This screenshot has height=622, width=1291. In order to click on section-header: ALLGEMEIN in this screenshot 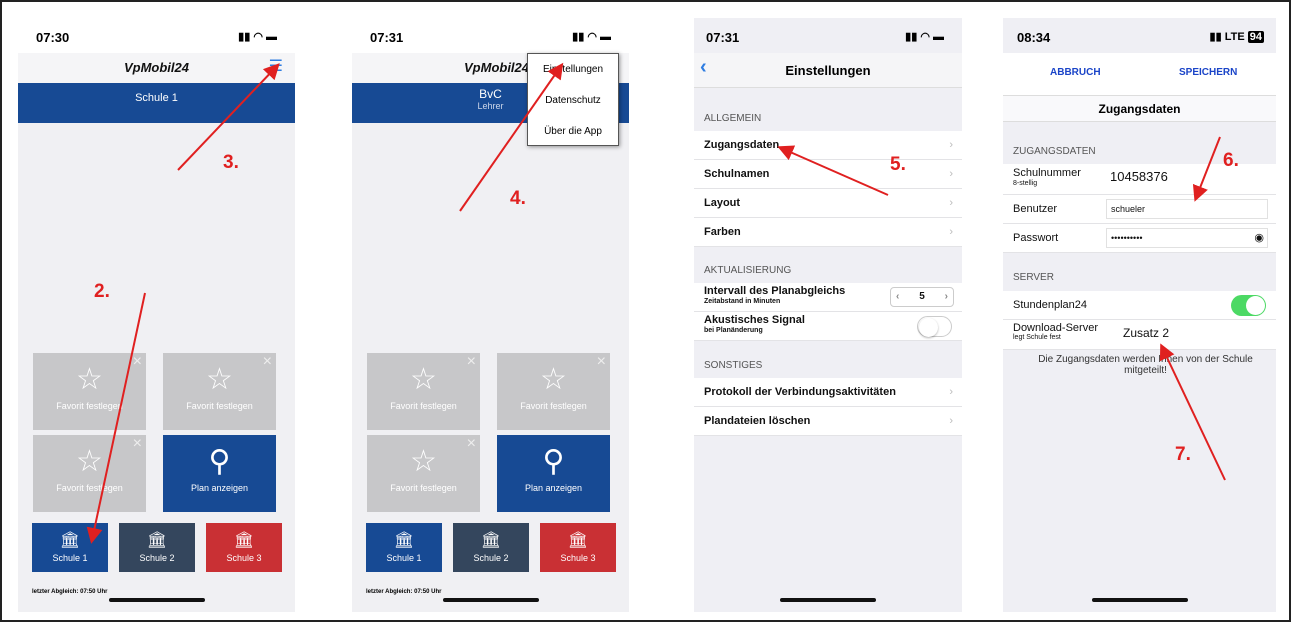, I will do `click(733, 118)`.